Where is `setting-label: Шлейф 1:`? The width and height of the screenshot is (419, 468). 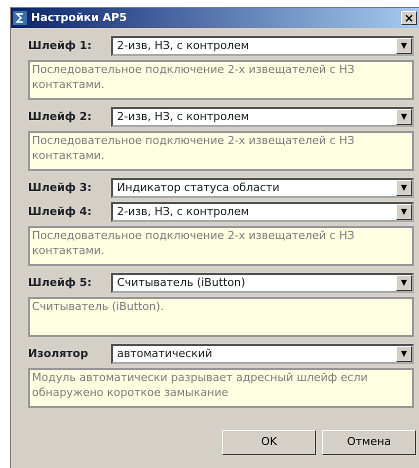
setting-label: Шлейф 1: is located at coordinates (60, 46).